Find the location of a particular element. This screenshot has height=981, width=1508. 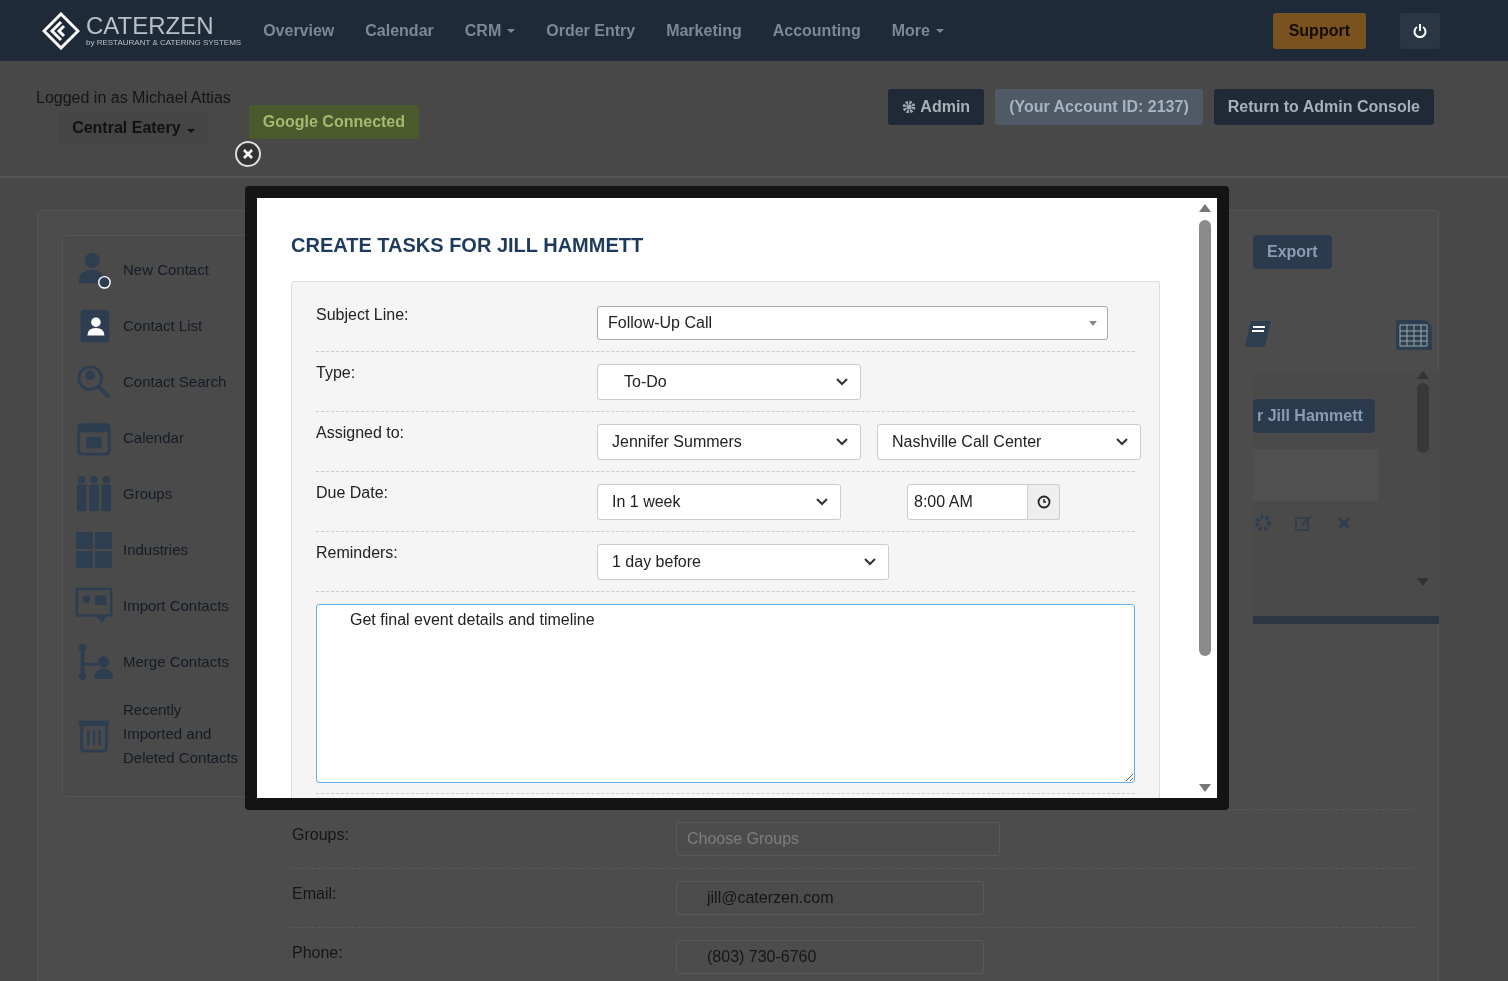

scrollbar is located at coordinates (1423, 478).